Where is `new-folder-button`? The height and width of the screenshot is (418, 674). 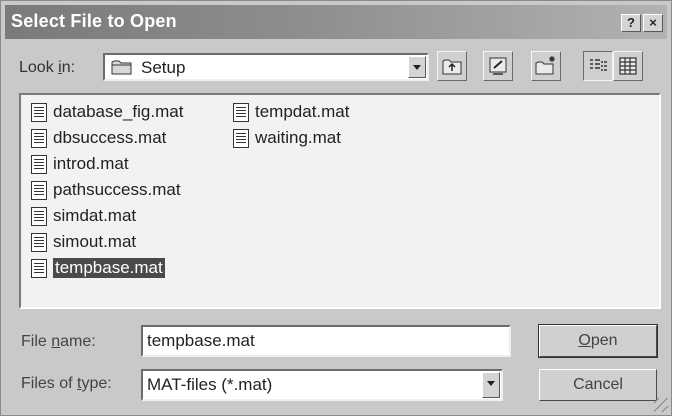
new-folder-button is located at coordinates (546, 66).